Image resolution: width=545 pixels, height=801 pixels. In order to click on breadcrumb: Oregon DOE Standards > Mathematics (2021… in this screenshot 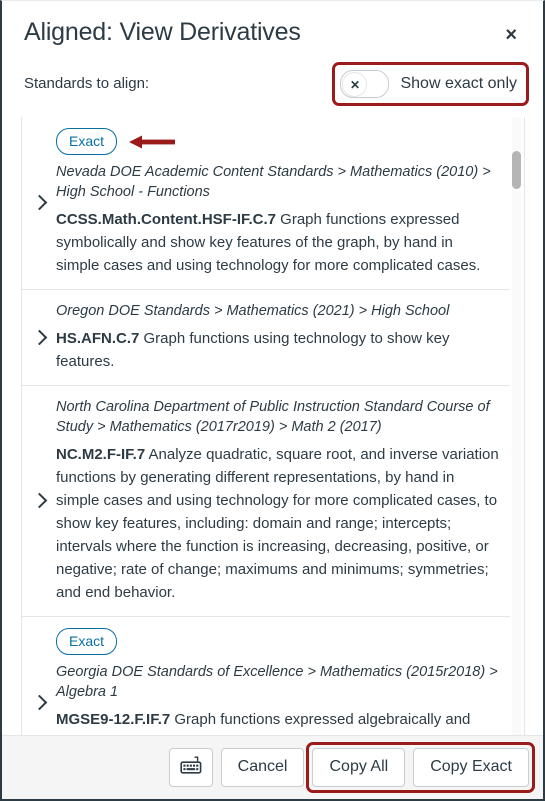, I will do `click(253, 311)`.